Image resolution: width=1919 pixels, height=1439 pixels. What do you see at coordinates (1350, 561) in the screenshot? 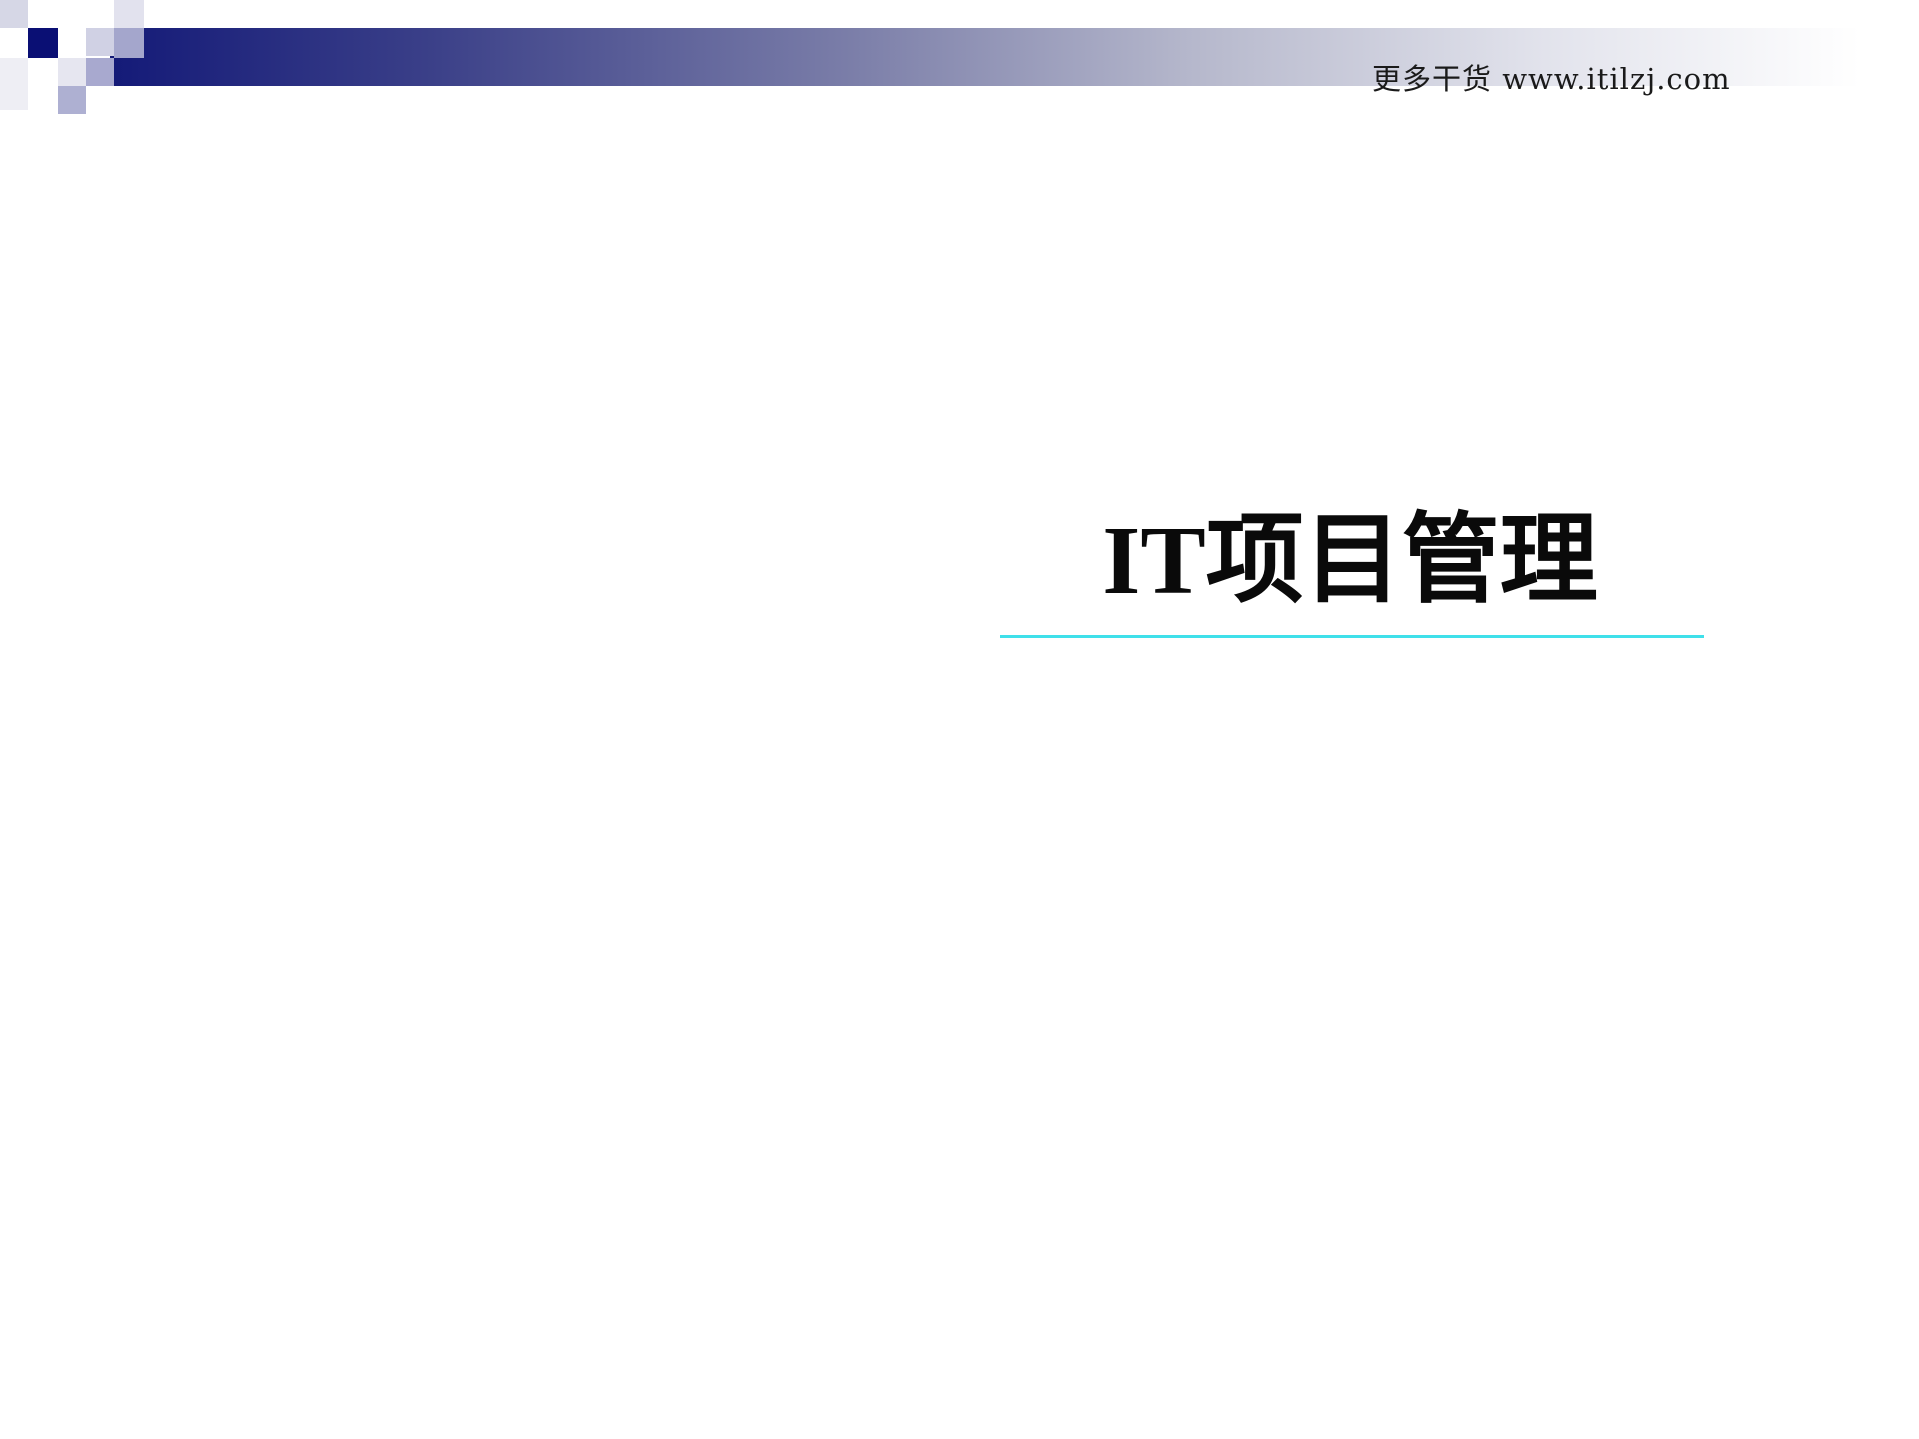
I see `slide-title: IT项目管理` at bounding box center [1350, 561].